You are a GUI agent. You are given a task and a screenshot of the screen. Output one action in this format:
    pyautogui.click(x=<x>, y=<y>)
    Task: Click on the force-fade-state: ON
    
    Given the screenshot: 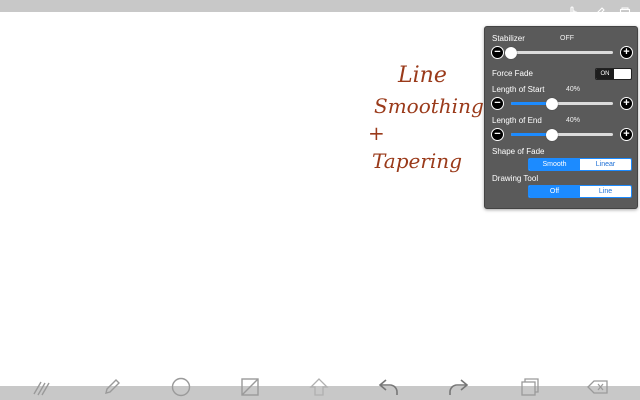 What is the action you would take?
    pyautogui.click(x=605, y=74)
    